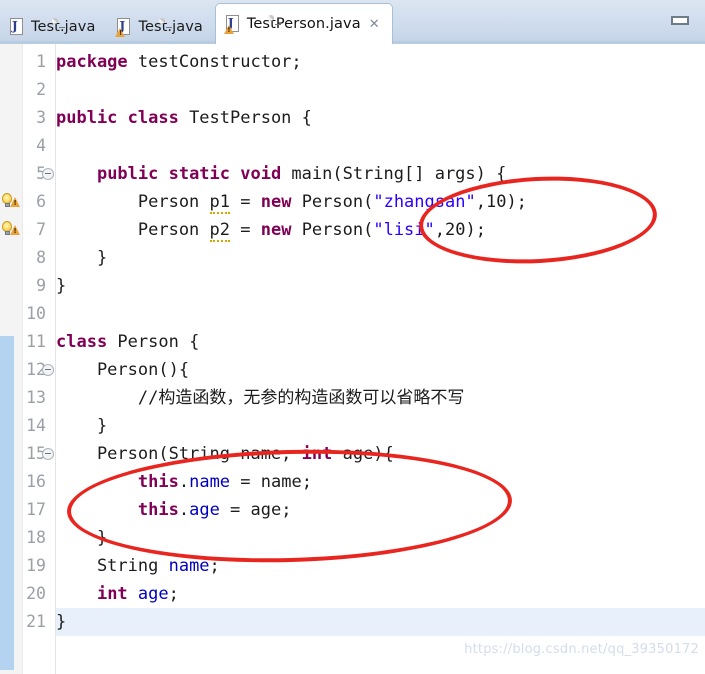 This screenshot has height=674, width=705. What do you see at coordinates (36, 537) in the screenshot?
I see `line-number: 18` at bounding box center [36, 537].